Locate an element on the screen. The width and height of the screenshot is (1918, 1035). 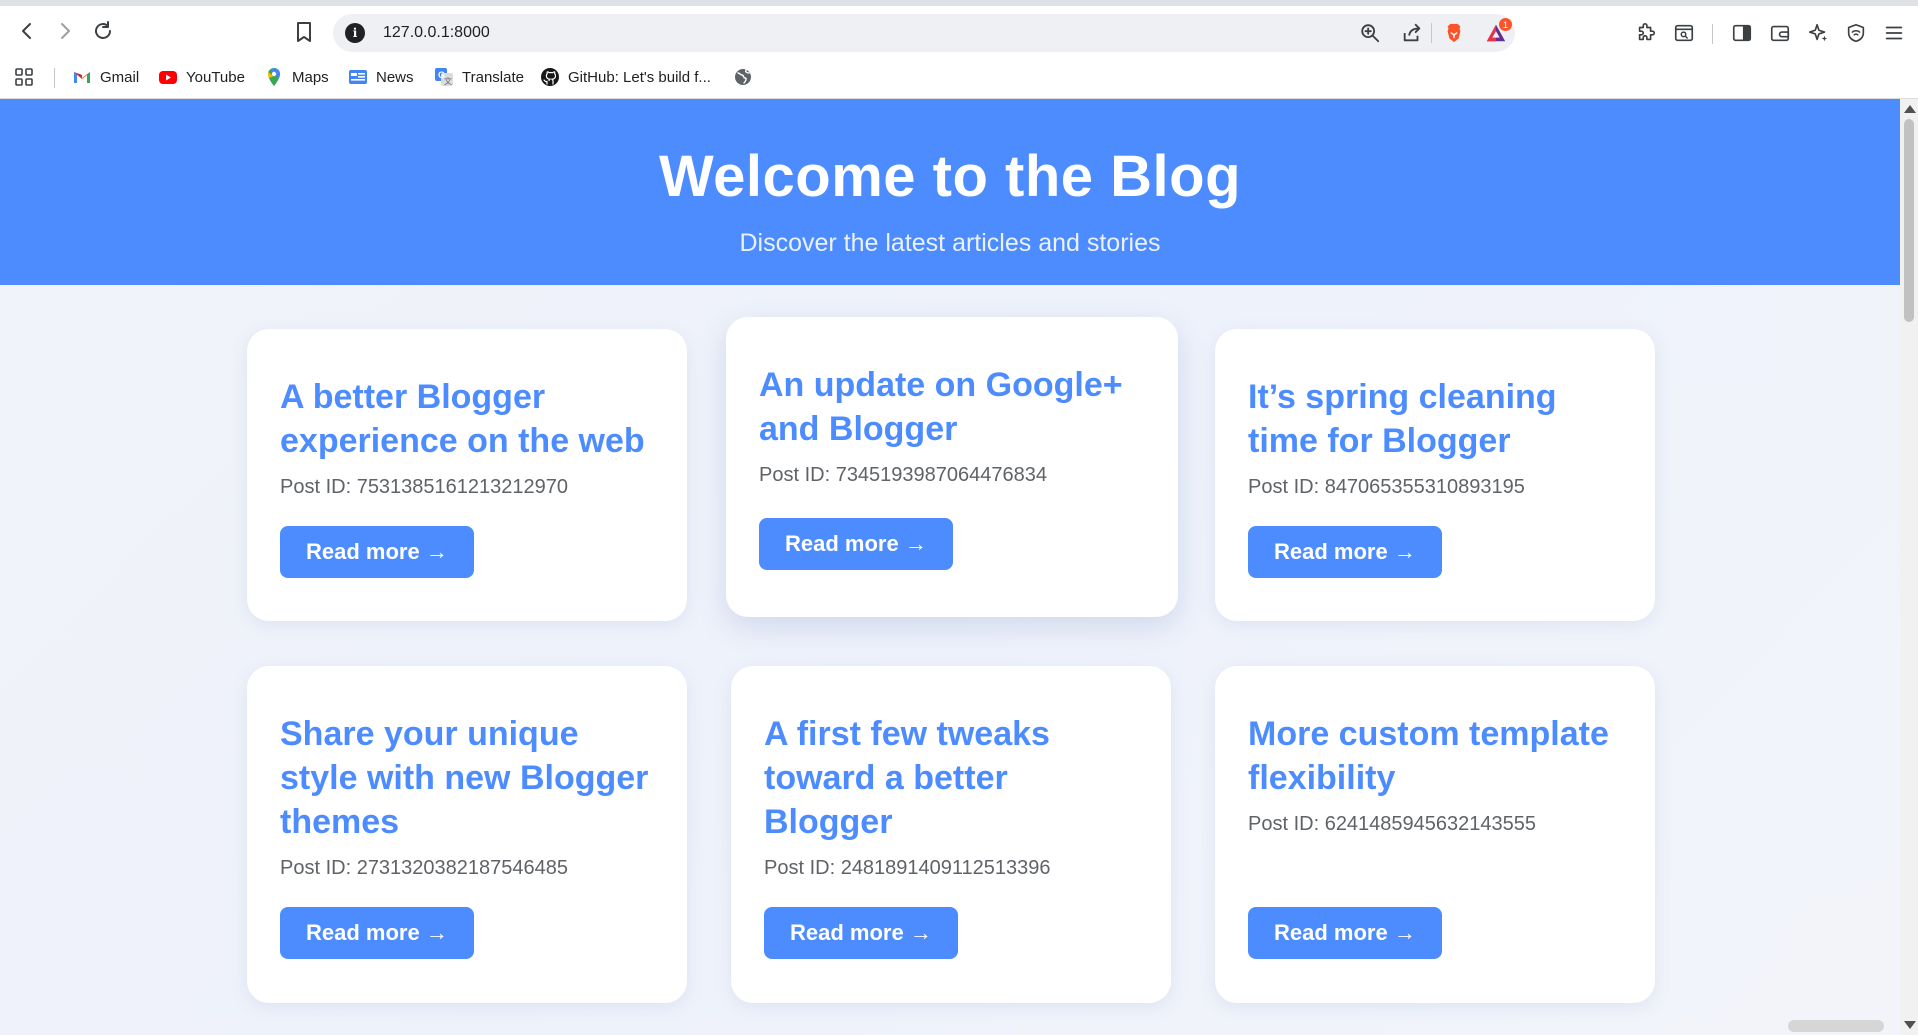
apps-button is located at coordinates (24, 77).